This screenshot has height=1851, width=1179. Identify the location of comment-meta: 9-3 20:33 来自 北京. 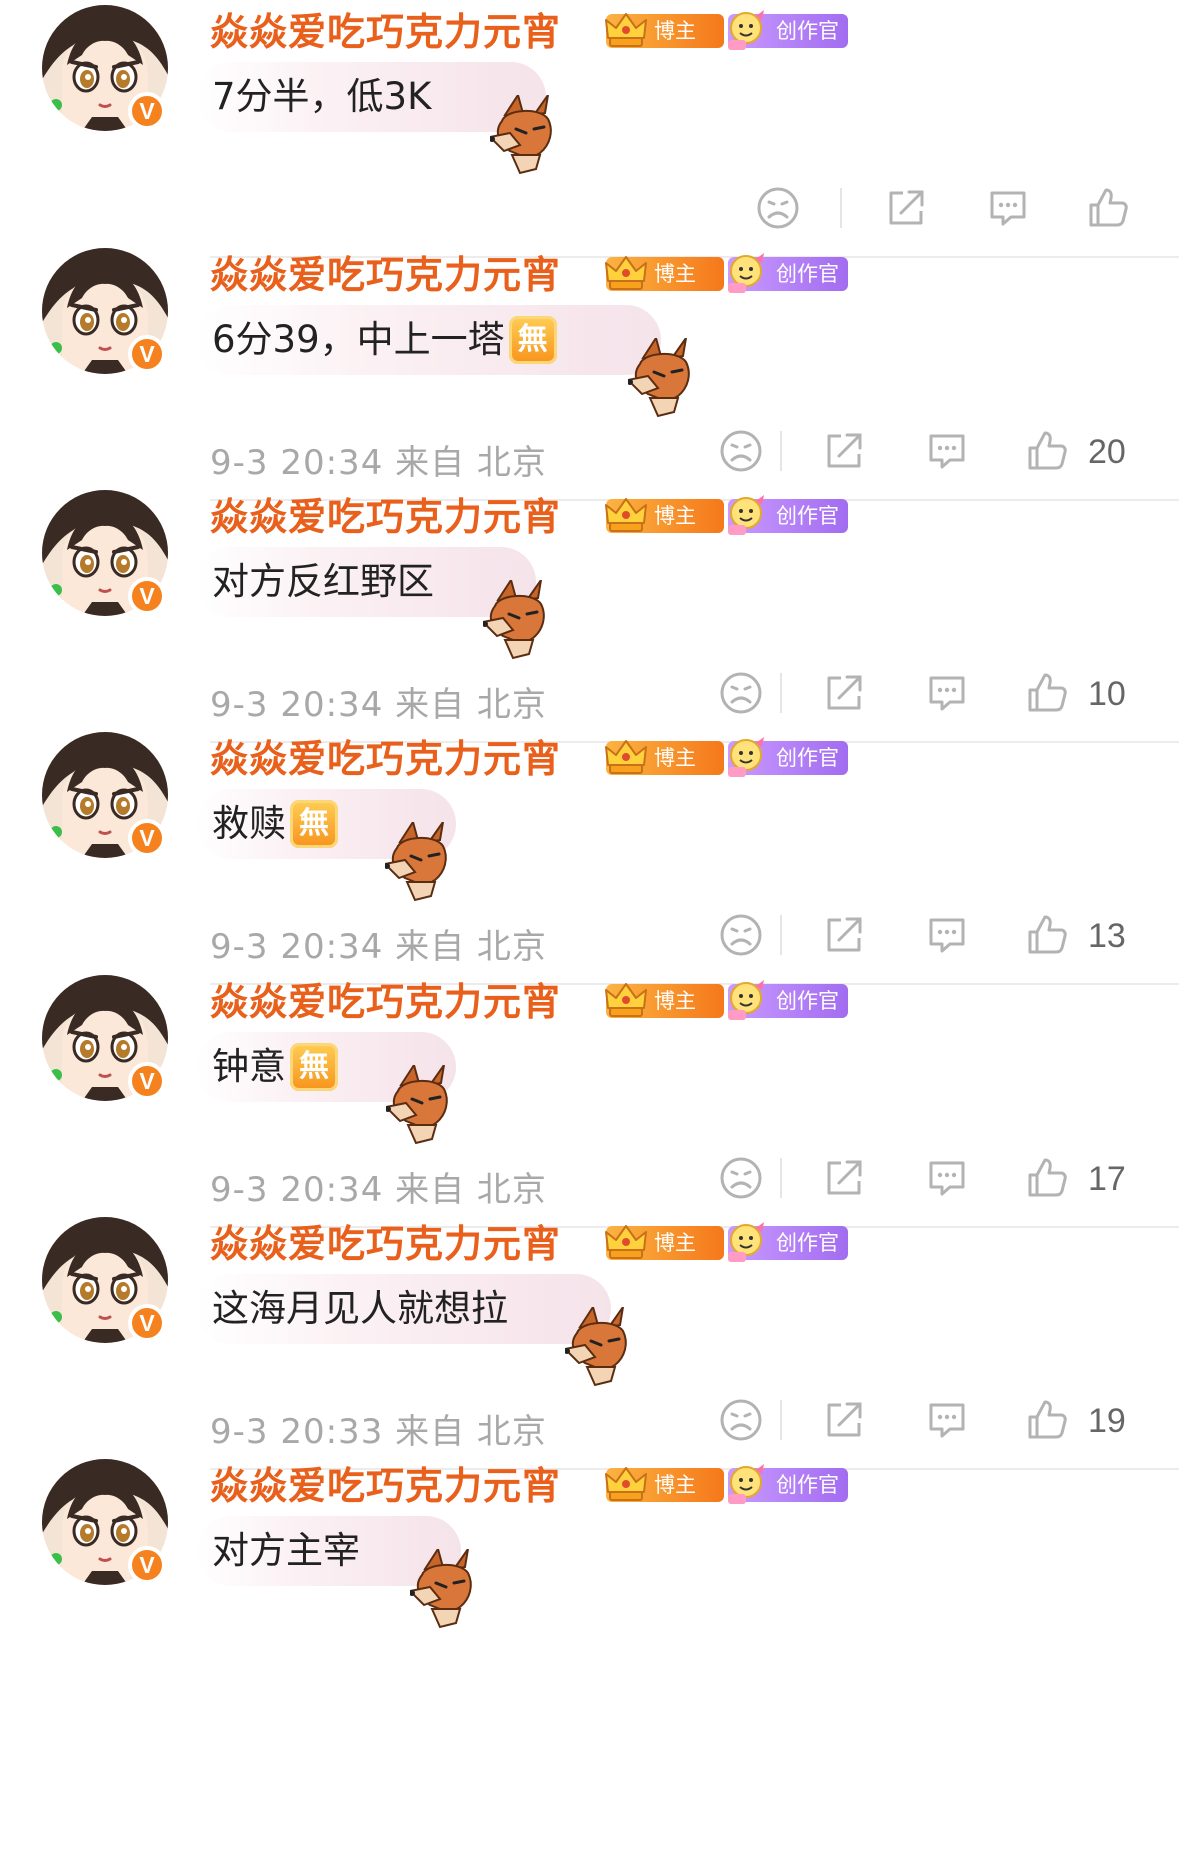
(378, 1432).